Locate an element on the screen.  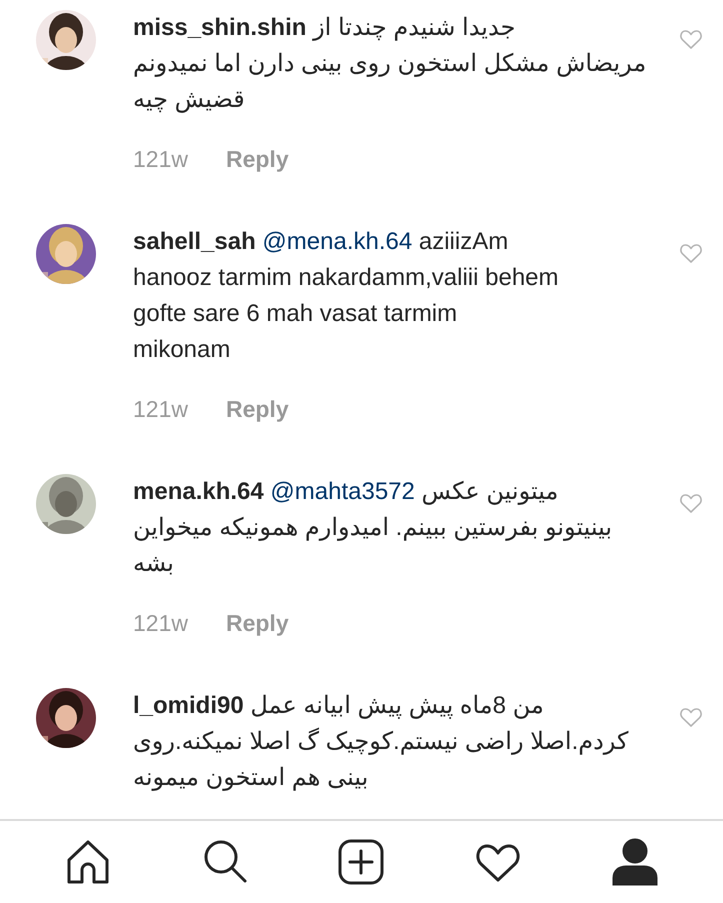
mention-link: @mena.kh.64 is located at coordinates (337, 241).